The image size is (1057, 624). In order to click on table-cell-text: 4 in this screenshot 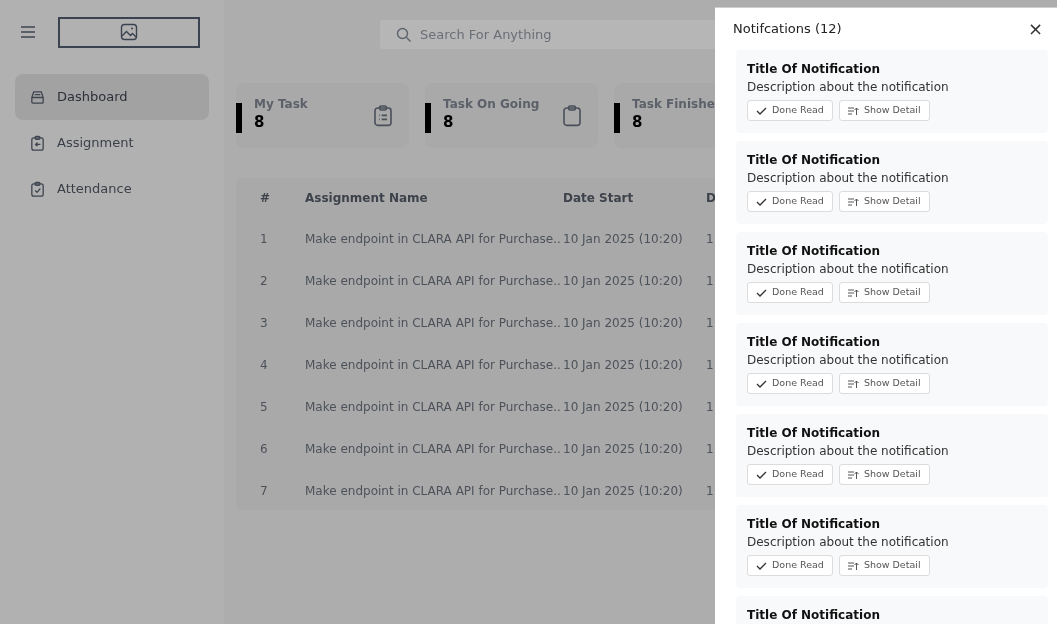, I will do `click(264, 365)`.